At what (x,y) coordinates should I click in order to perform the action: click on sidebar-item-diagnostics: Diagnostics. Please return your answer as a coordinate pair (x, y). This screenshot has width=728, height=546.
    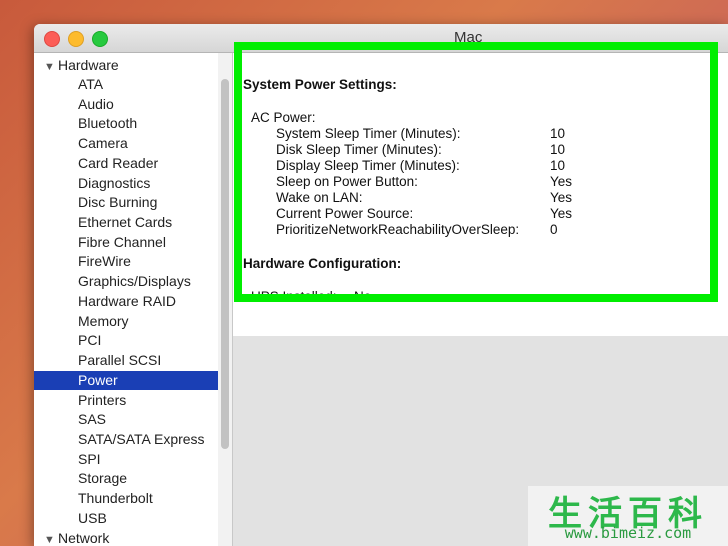
    Looking at the image, I should click on (126, 184).